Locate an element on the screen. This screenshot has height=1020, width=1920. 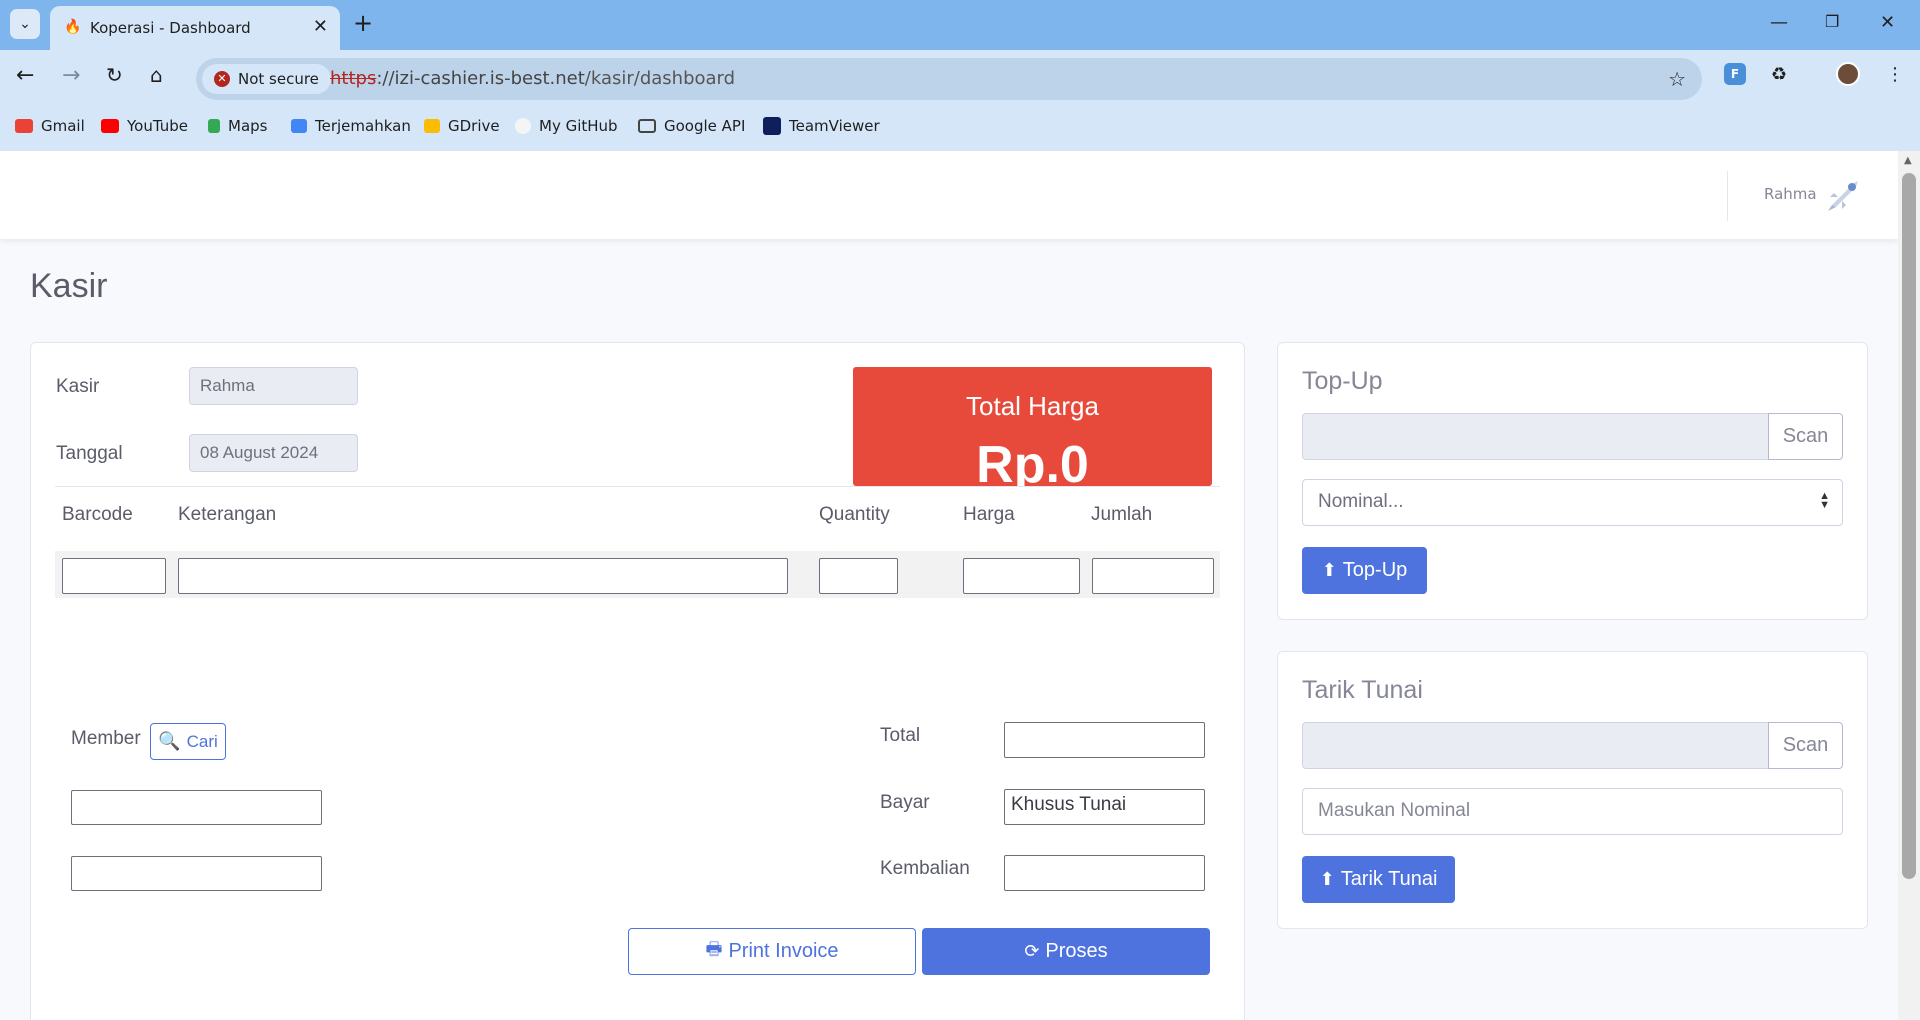
bookmark-star-icon: ☆ is located at coordinates (1677, 79).